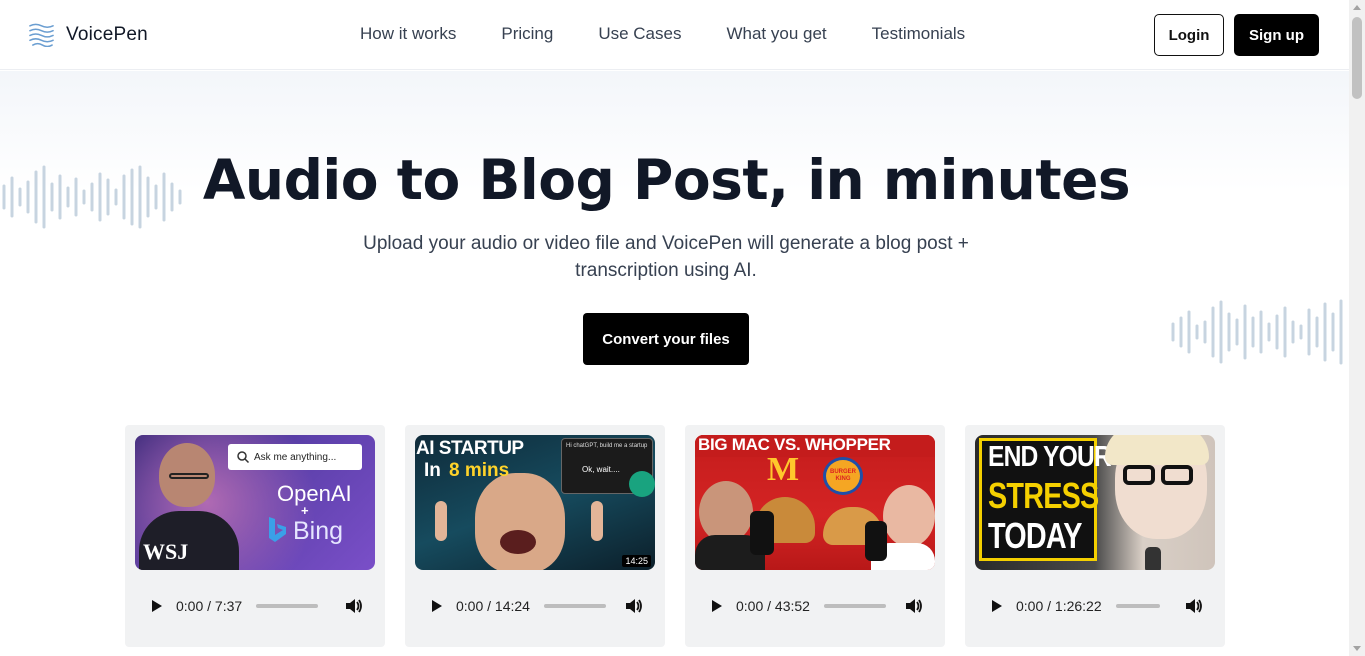 The image size is (1365, 656). I want to click on burger-king-logo-icon: BURGER KING, so click(843, 476).